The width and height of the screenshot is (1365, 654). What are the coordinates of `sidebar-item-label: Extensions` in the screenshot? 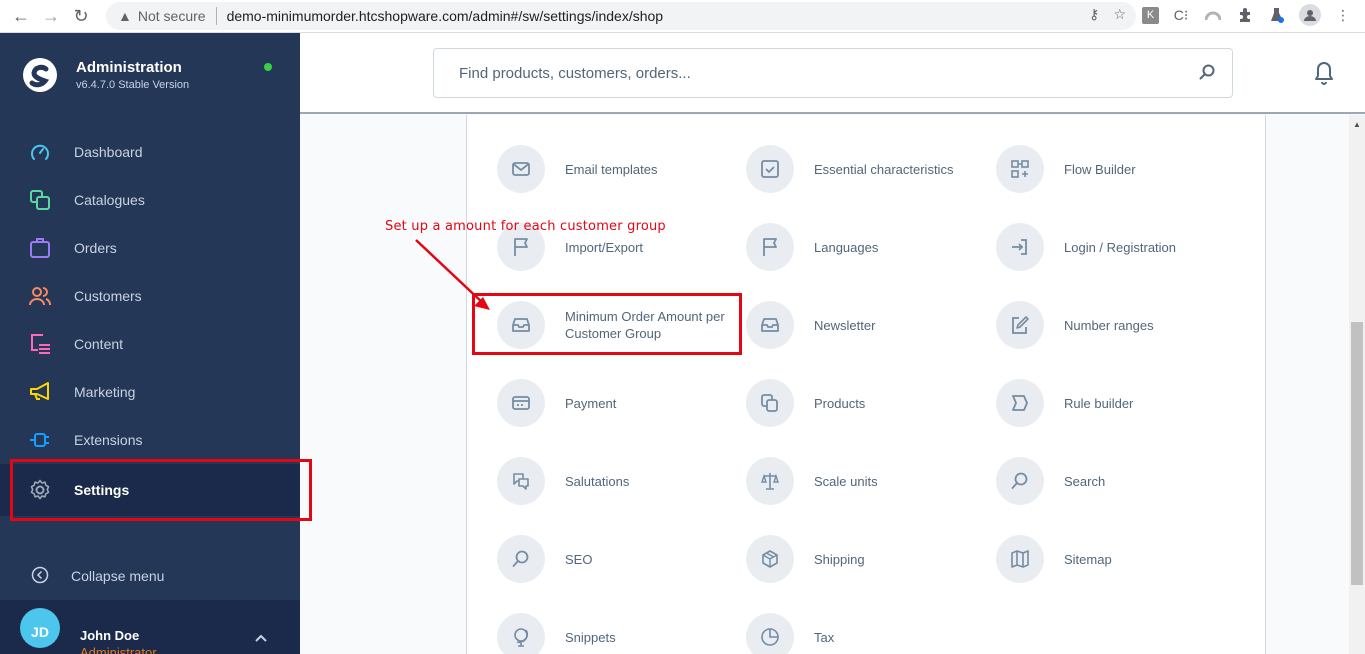 It's located at (108, 440).